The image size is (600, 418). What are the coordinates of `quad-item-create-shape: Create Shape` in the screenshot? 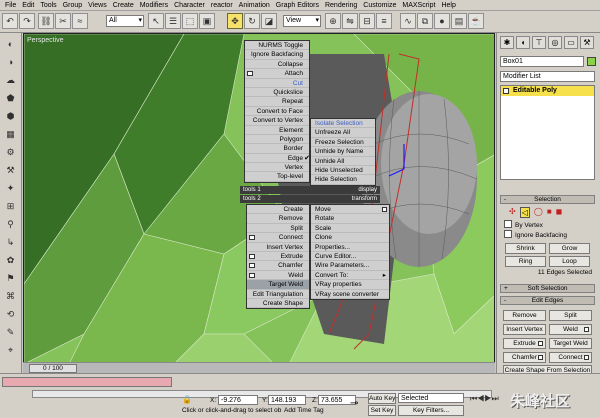 It's located at (278, 304).